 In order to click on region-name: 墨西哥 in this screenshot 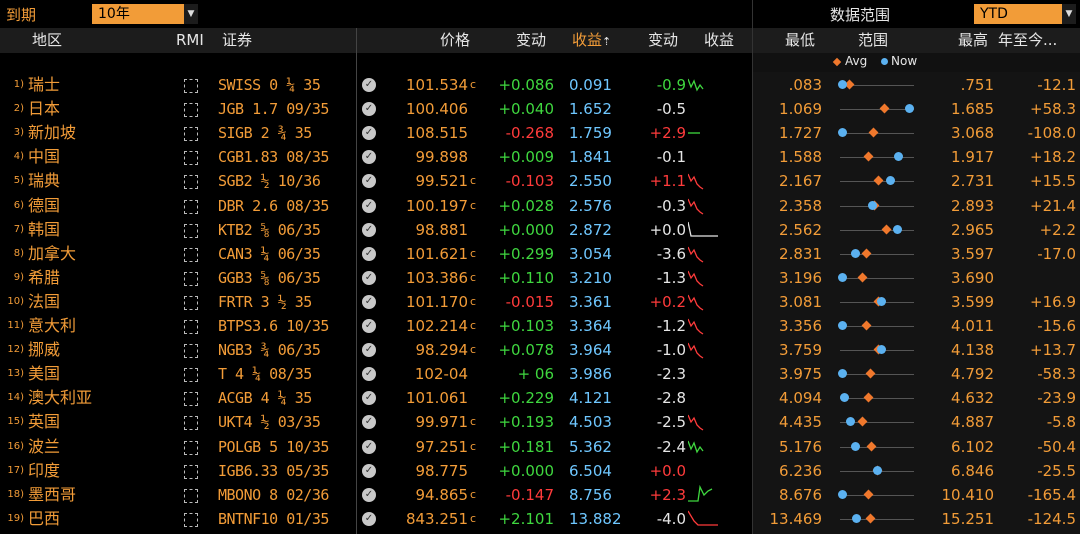, I will do `click(52, 495)`.